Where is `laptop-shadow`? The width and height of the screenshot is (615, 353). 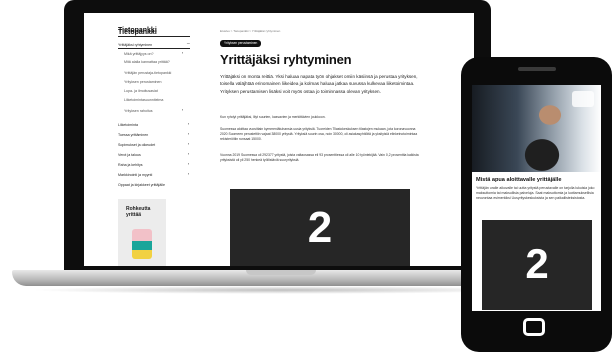
laptop-shadow is located at coordinates (280, 290).